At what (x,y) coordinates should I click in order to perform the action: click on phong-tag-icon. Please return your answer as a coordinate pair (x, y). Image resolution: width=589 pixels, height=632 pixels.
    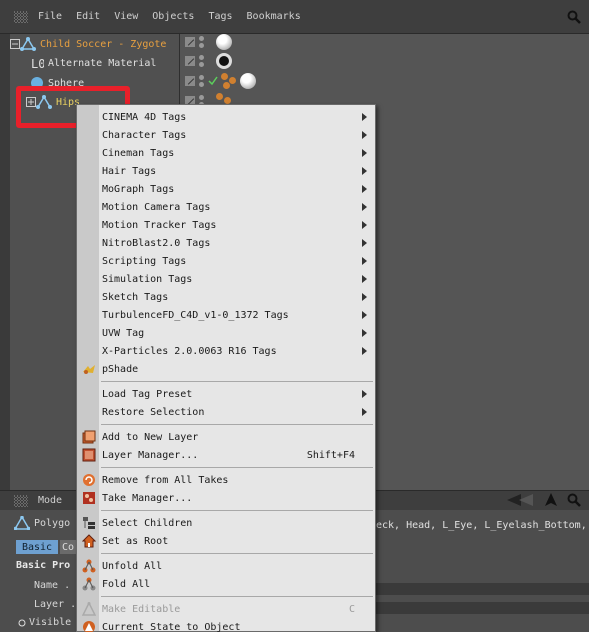
    Looking at the image, I should click on (229, 81).